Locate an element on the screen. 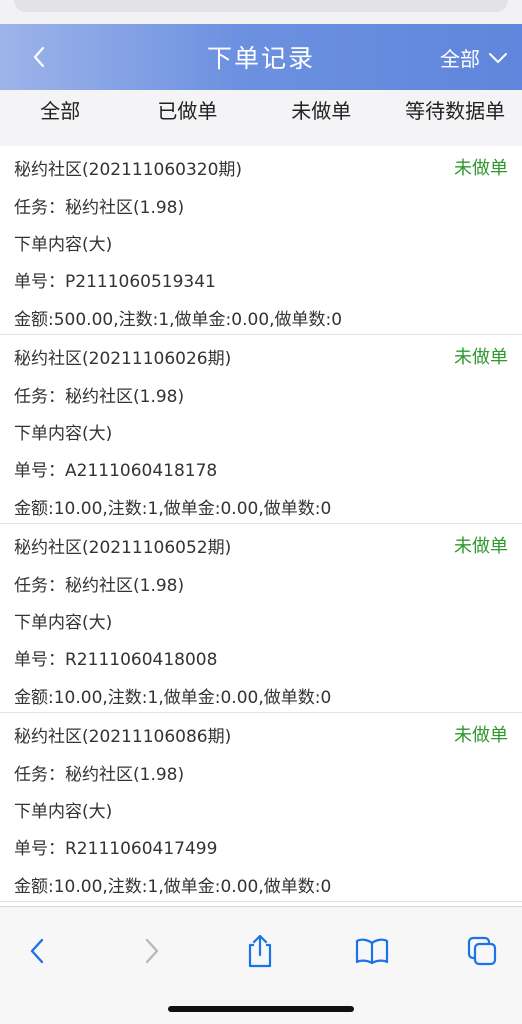  tab-bar: 全部 已做单 未做单 等待数据单 is located at coordinates (261, 118).